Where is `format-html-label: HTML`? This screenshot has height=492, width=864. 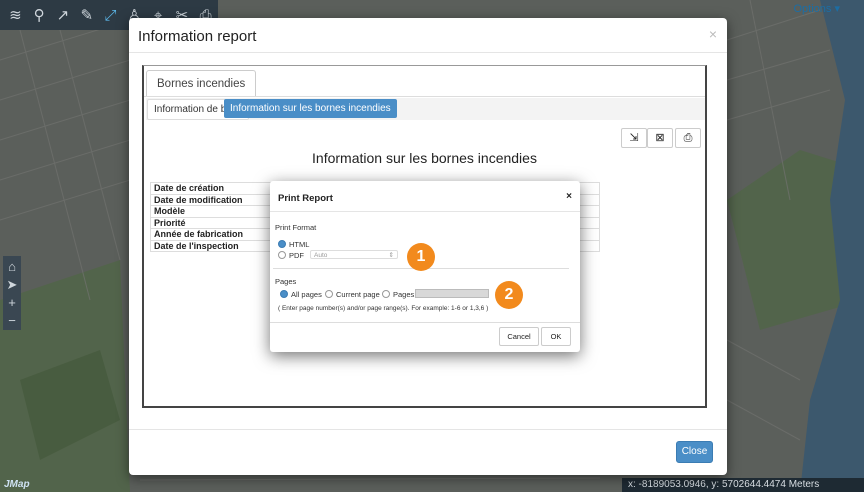
format-html-label: HTML is located at coordinates (299, 244).